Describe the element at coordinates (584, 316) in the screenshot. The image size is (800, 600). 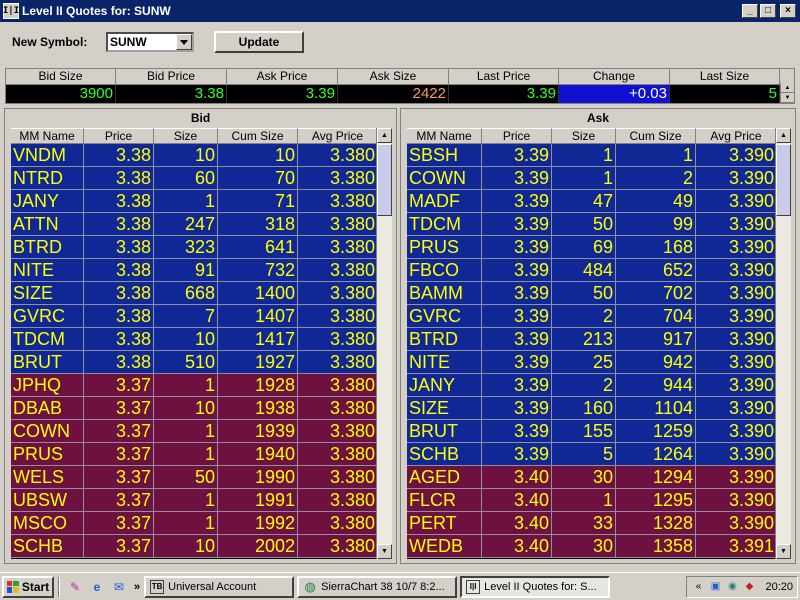
I see `ask-cell-size: 2` at that location.